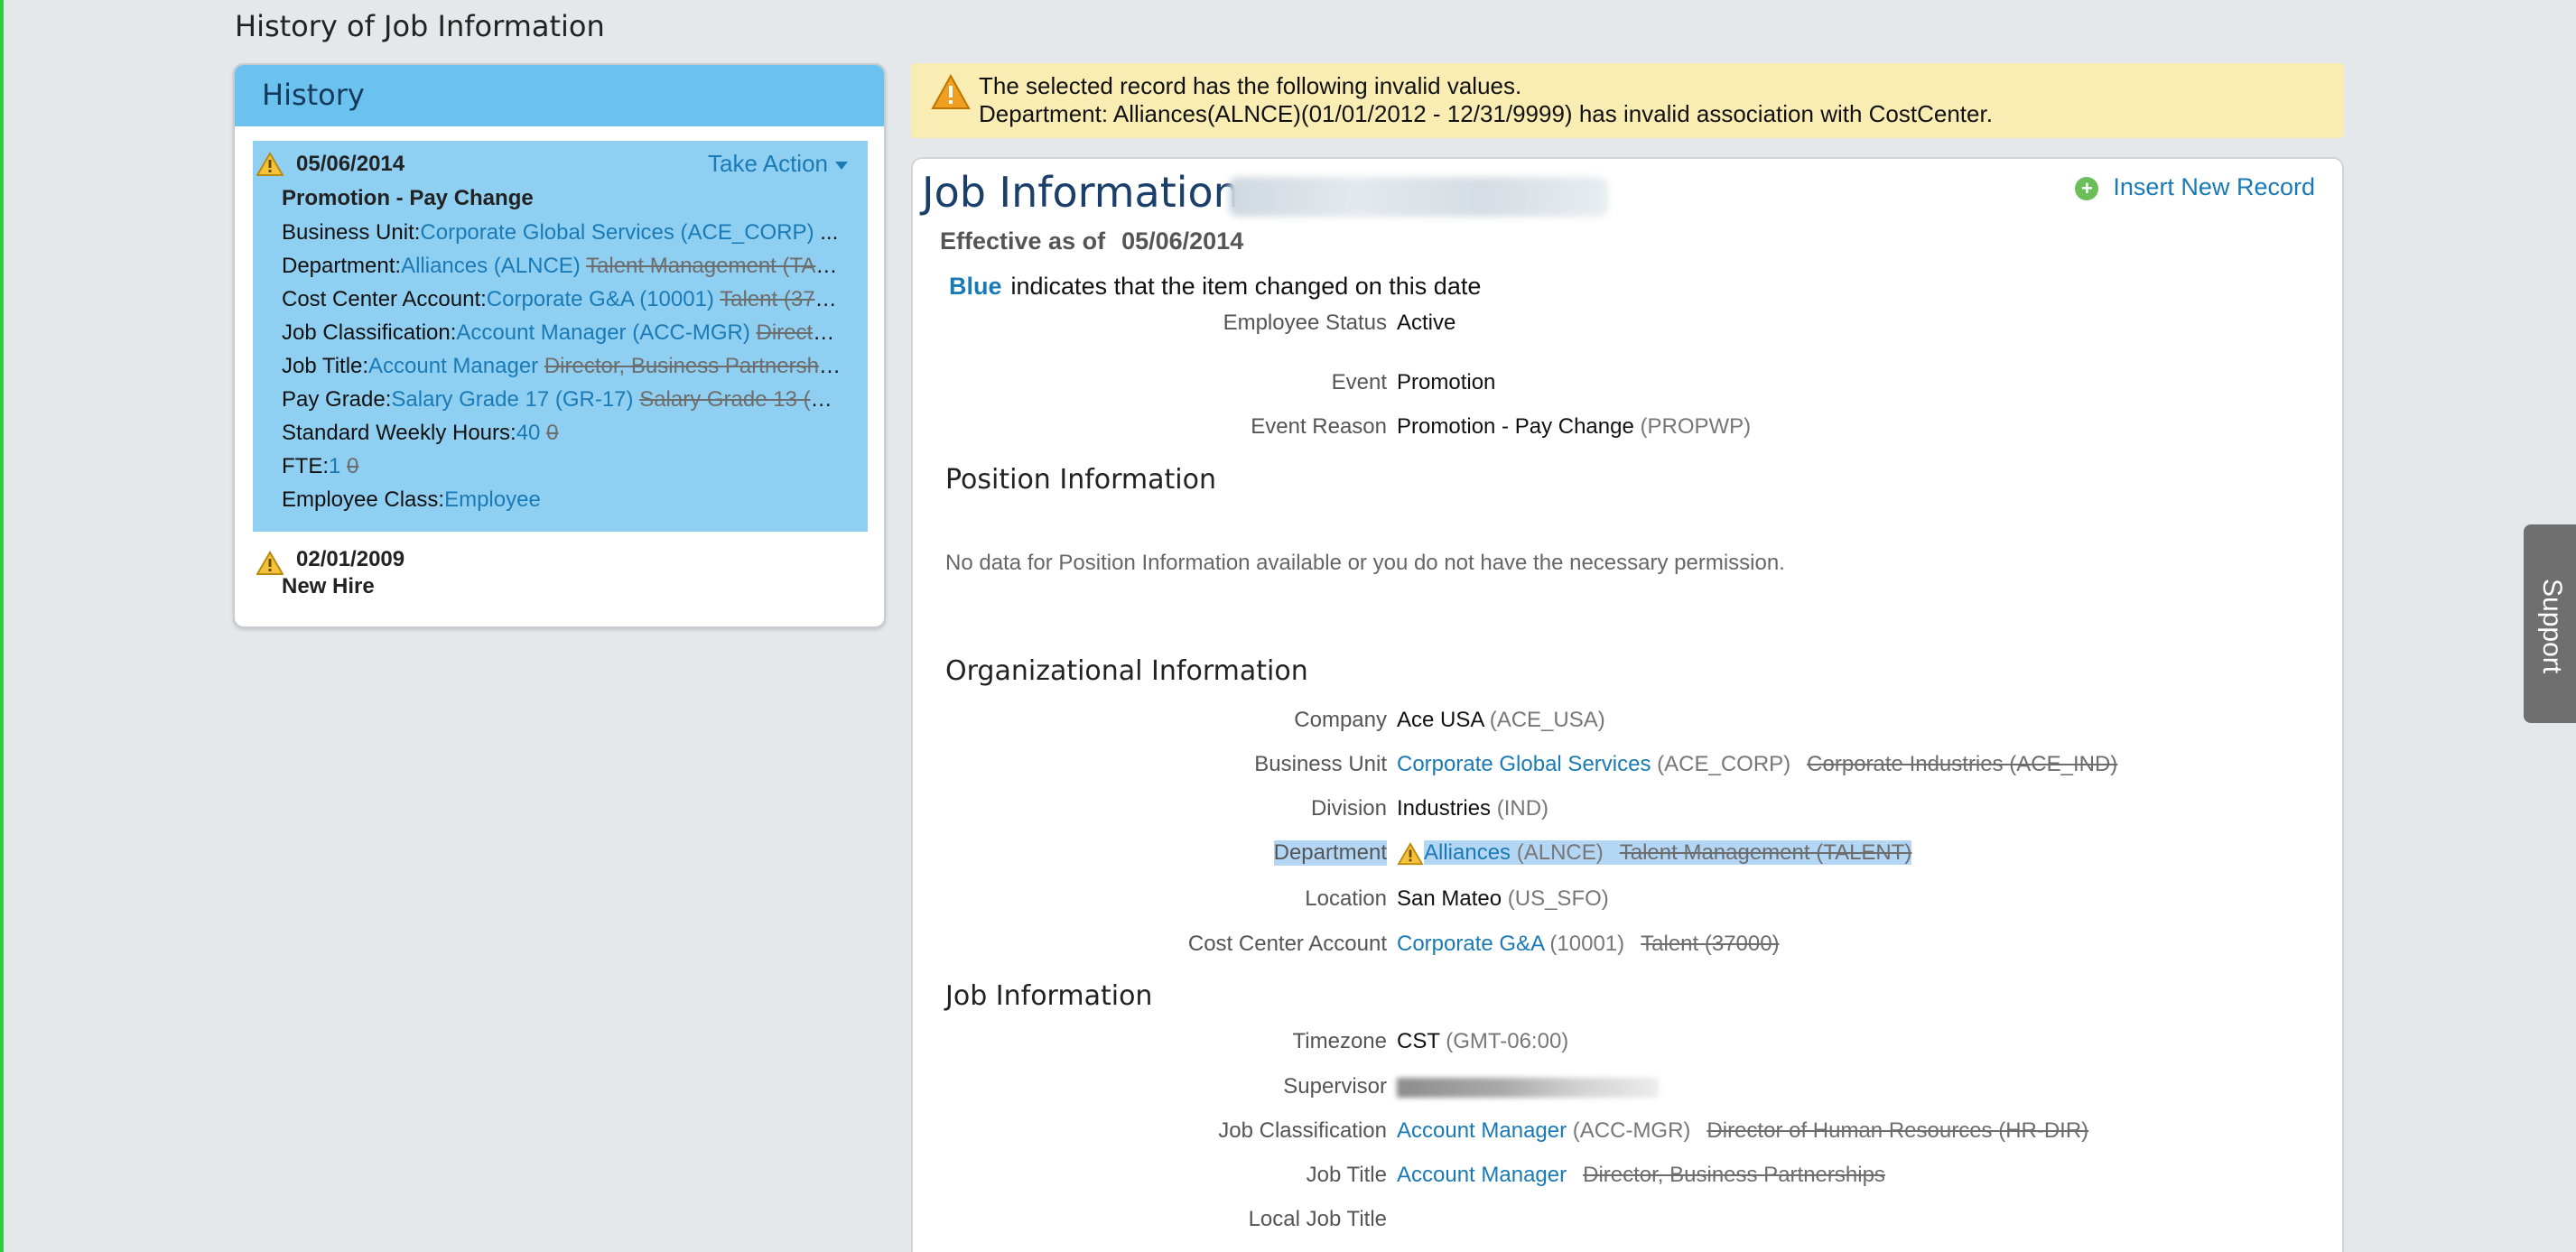  What do you see at coordinates (1446, 382) in the screenshot?
I see `field-value: Promotion` at bounding box center [1446, 382].